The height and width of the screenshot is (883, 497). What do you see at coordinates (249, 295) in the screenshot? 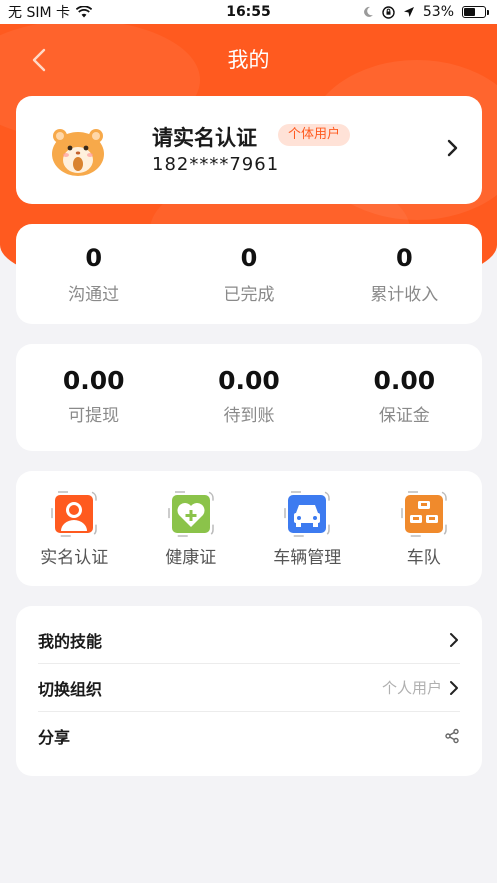
I see `stat-label: 已完成` at bounding box center [249, 295].